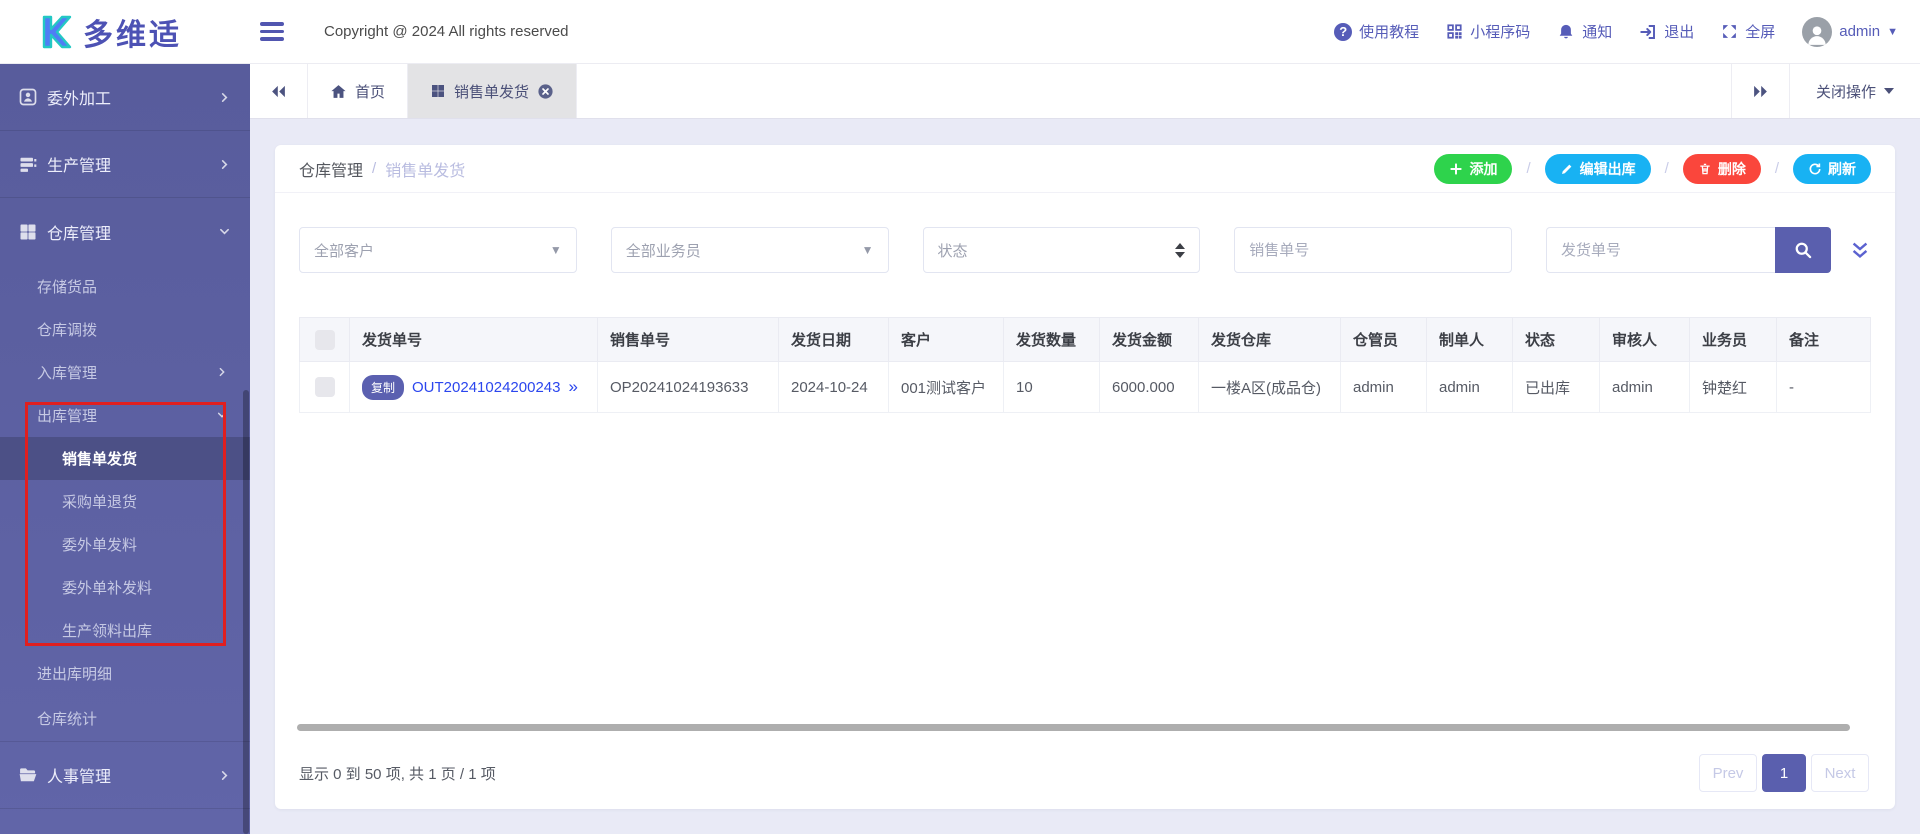  I want to click on user-menu: admin ▼, so click(1850, 31).